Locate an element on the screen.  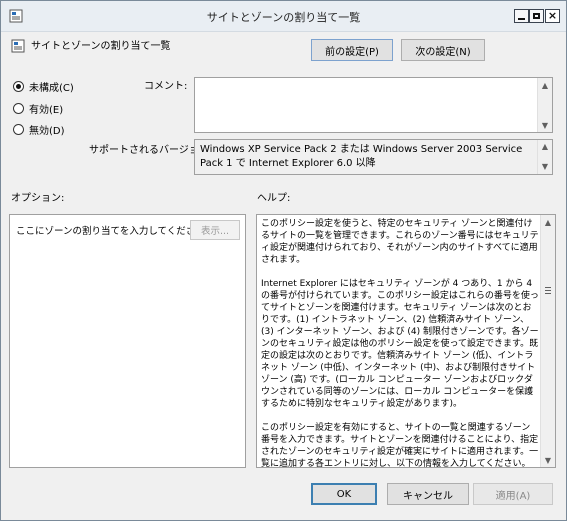
close-icon: × is located at coordinates (552, 15).